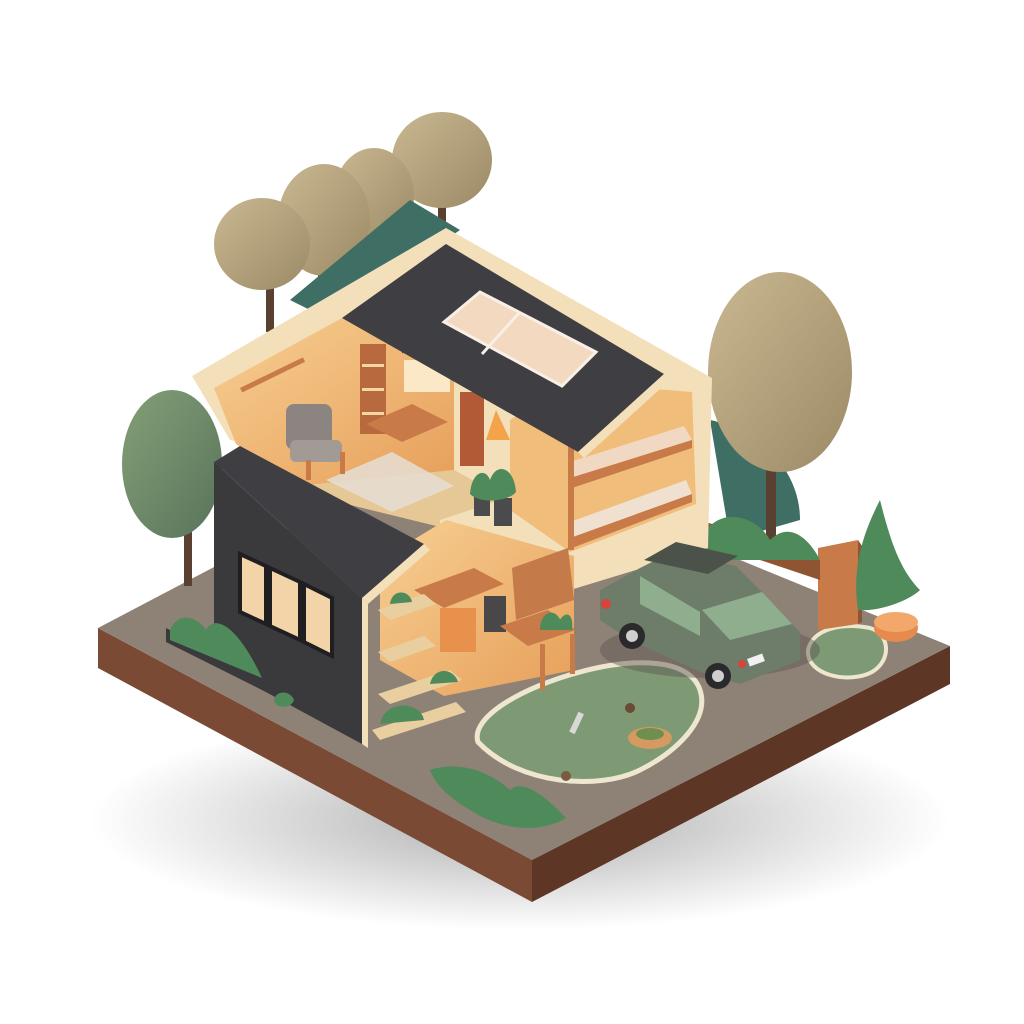 The width and height of the screenshot is (1024, 1024). I want to click on plant-pot, so click(503, 512).